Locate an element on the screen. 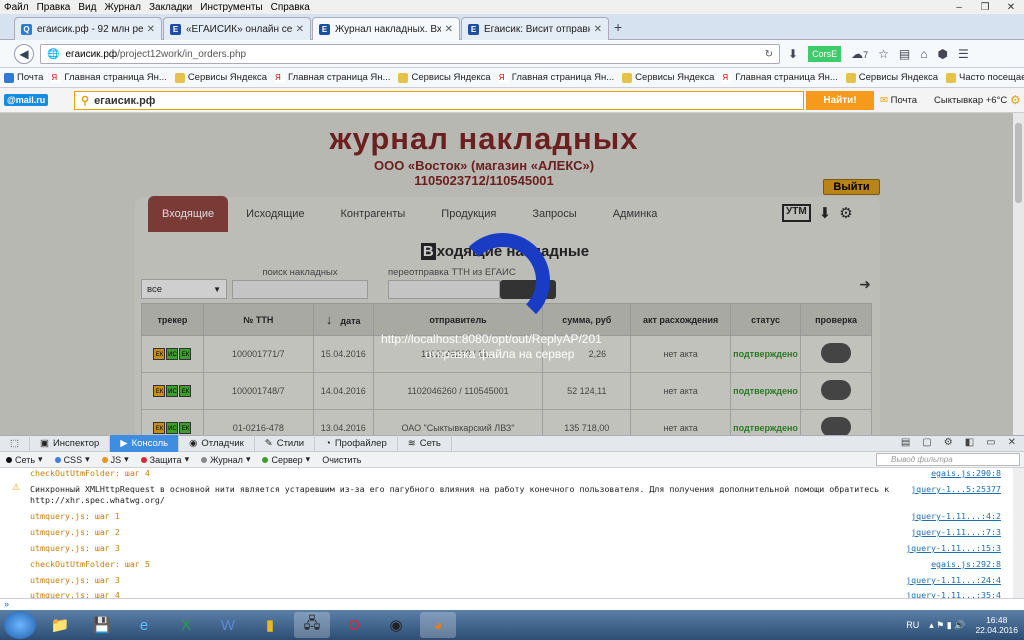 The width and height of the screenshot is (1024, 640). word-icon: W is located at coordinates (228, 625).